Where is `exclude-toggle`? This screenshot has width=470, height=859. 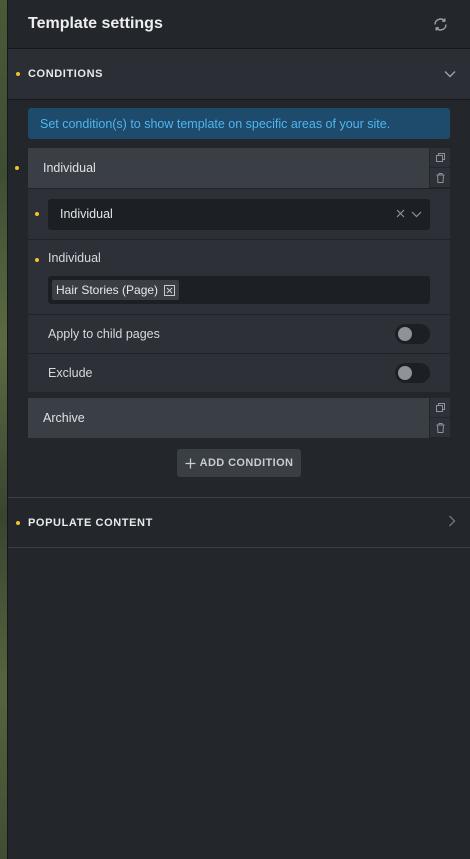
exclude-toggle is located at coordinates (412, 373).